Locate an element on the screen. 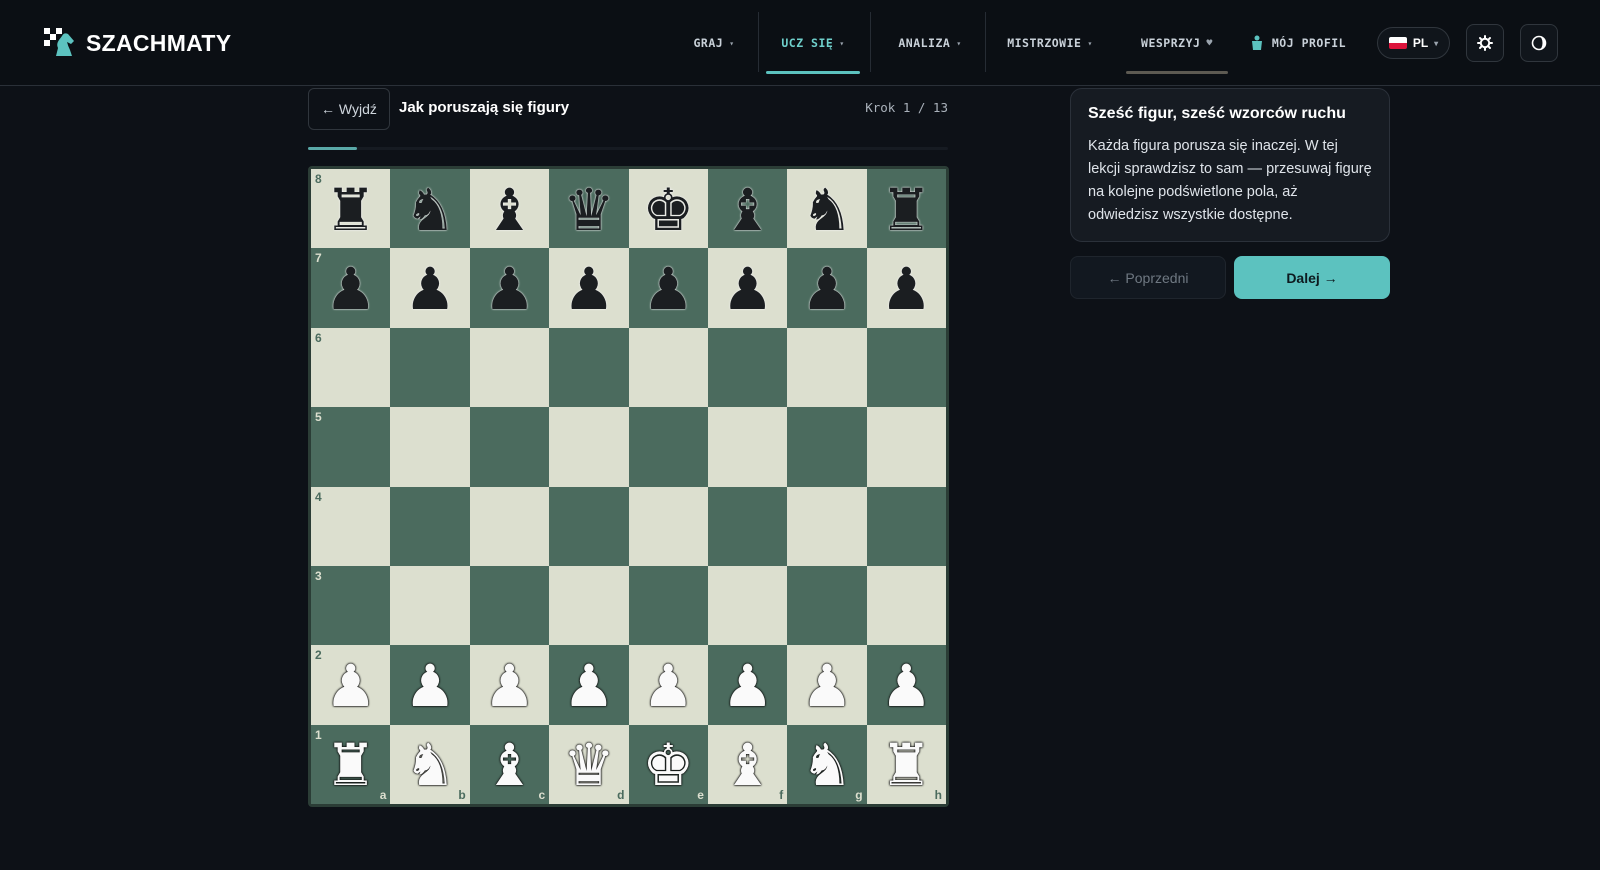 The height and width of the screenshot is (870, 1600). black-king-icon: ♚ is located at coordinates (668, 210).